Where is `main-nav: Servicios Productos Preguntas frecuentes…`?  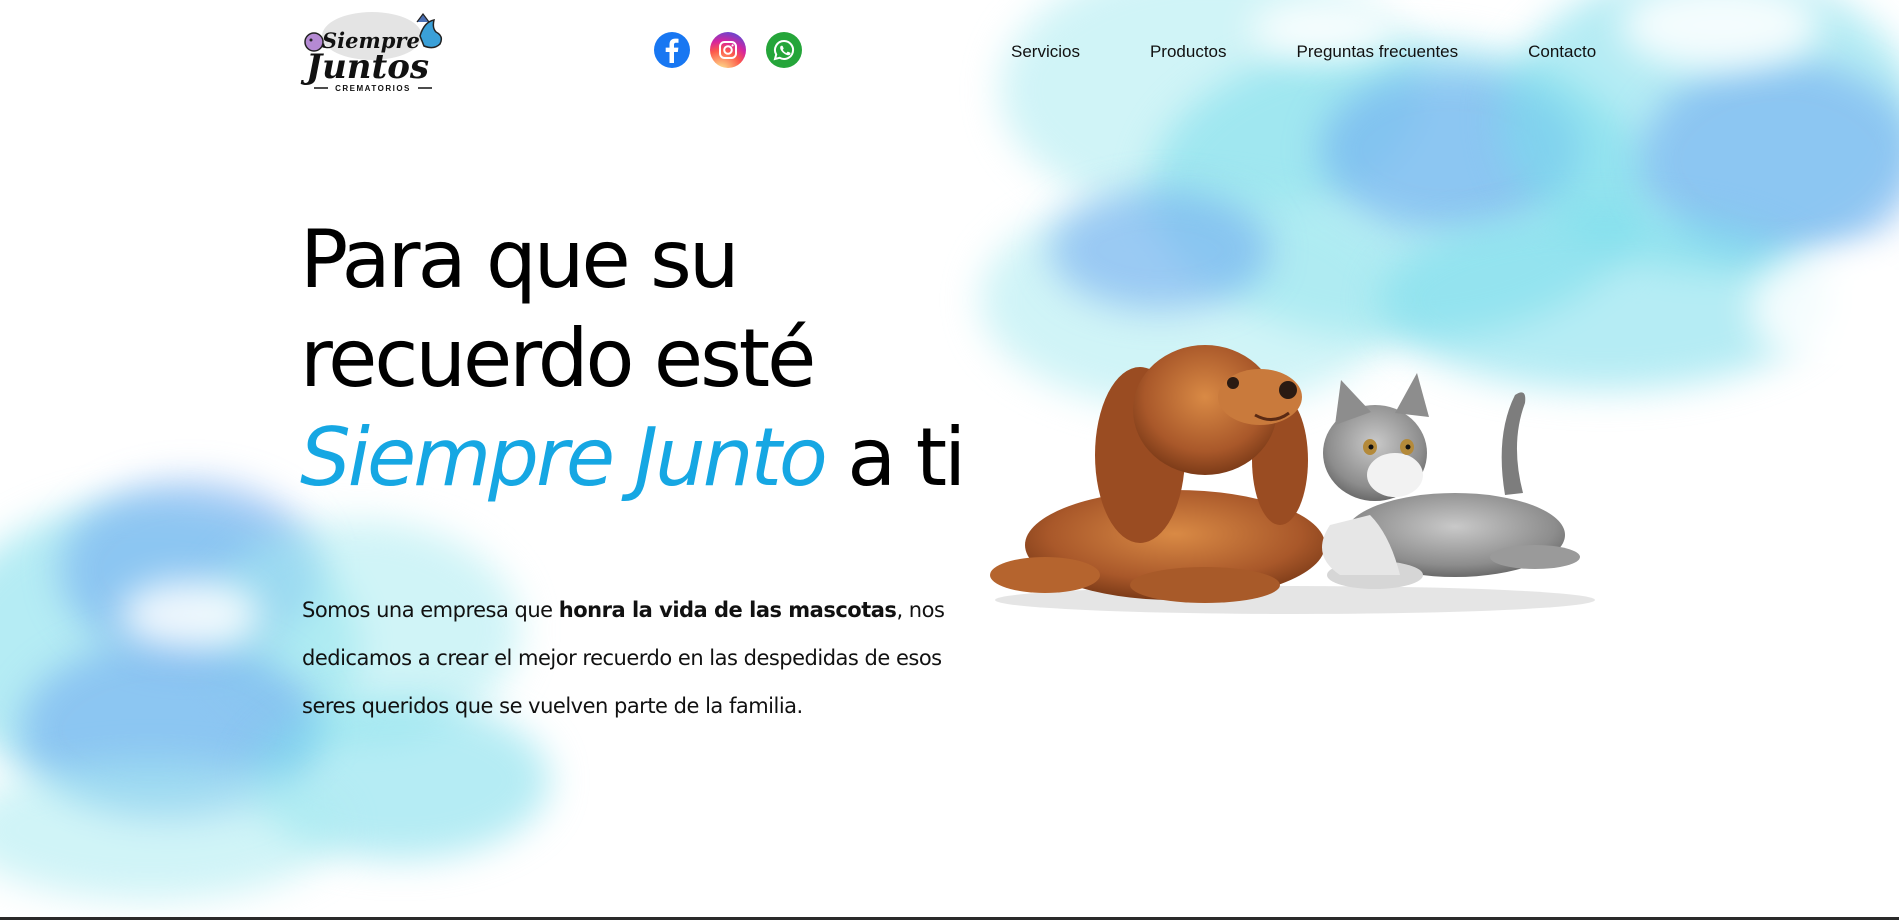 main-nav: Servicios Productos Preguntas frecuentes… is located at coordinates (1303, 52).